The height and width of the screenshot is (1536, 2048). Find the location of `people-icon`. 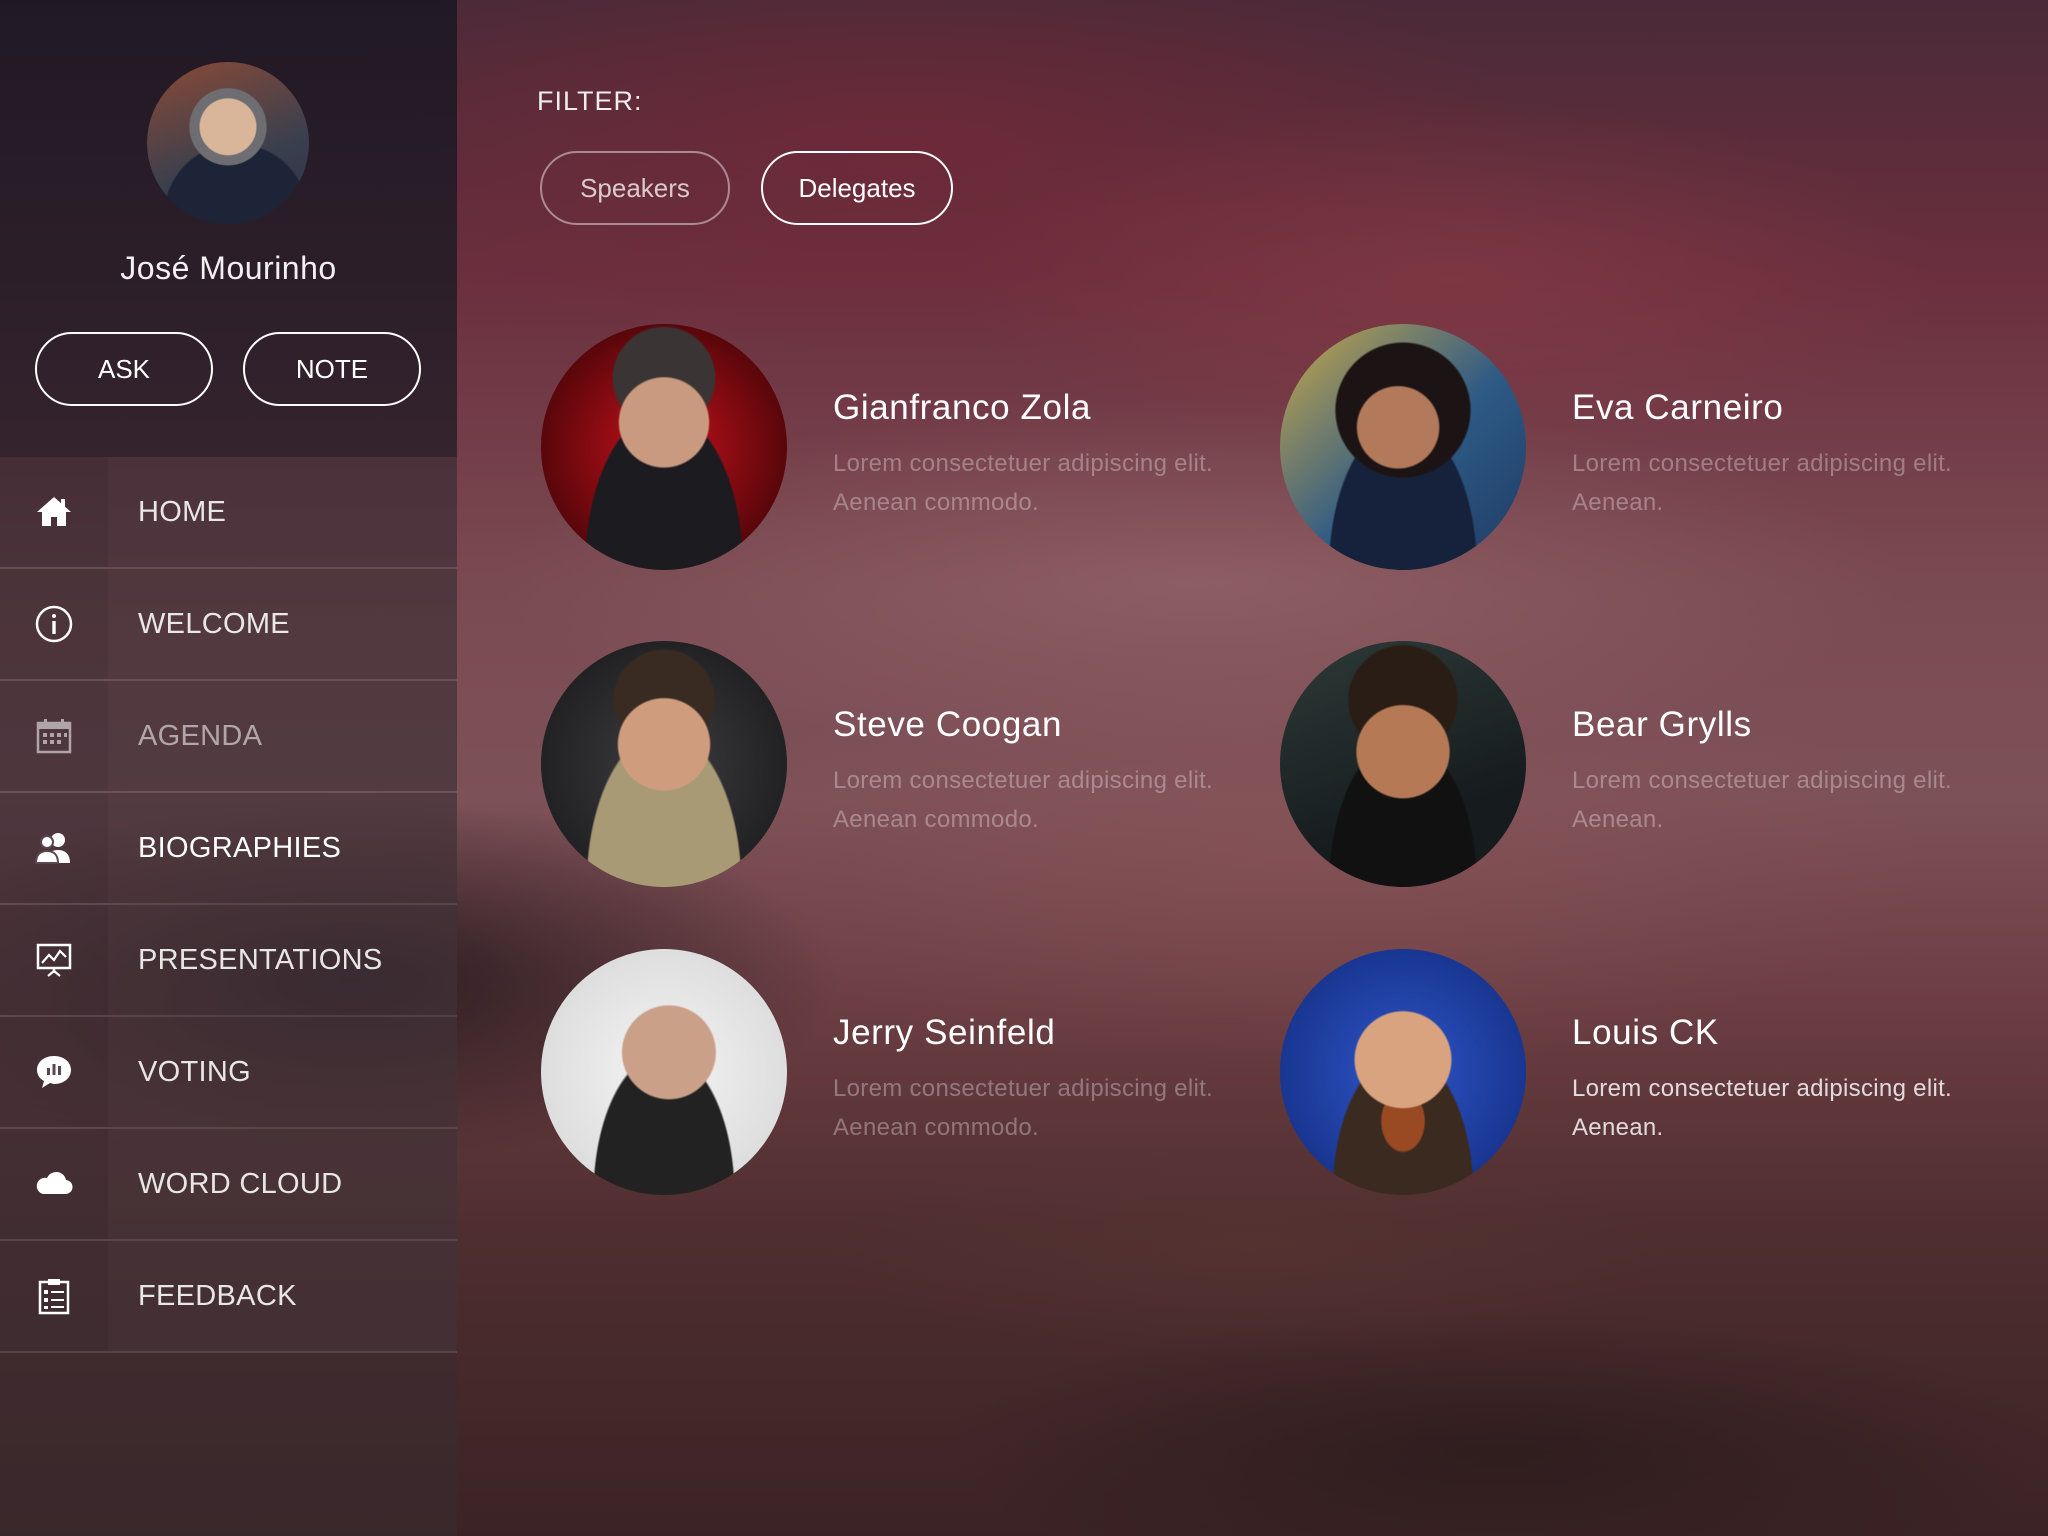

people-icon is located at coordinates (52, 848).